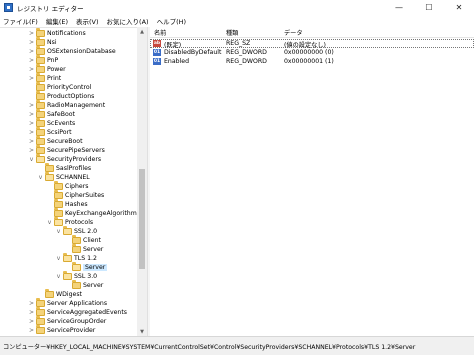 This screenshot has width=474, height=355. I want to click on value-name: Enabled, so click(177, 61).